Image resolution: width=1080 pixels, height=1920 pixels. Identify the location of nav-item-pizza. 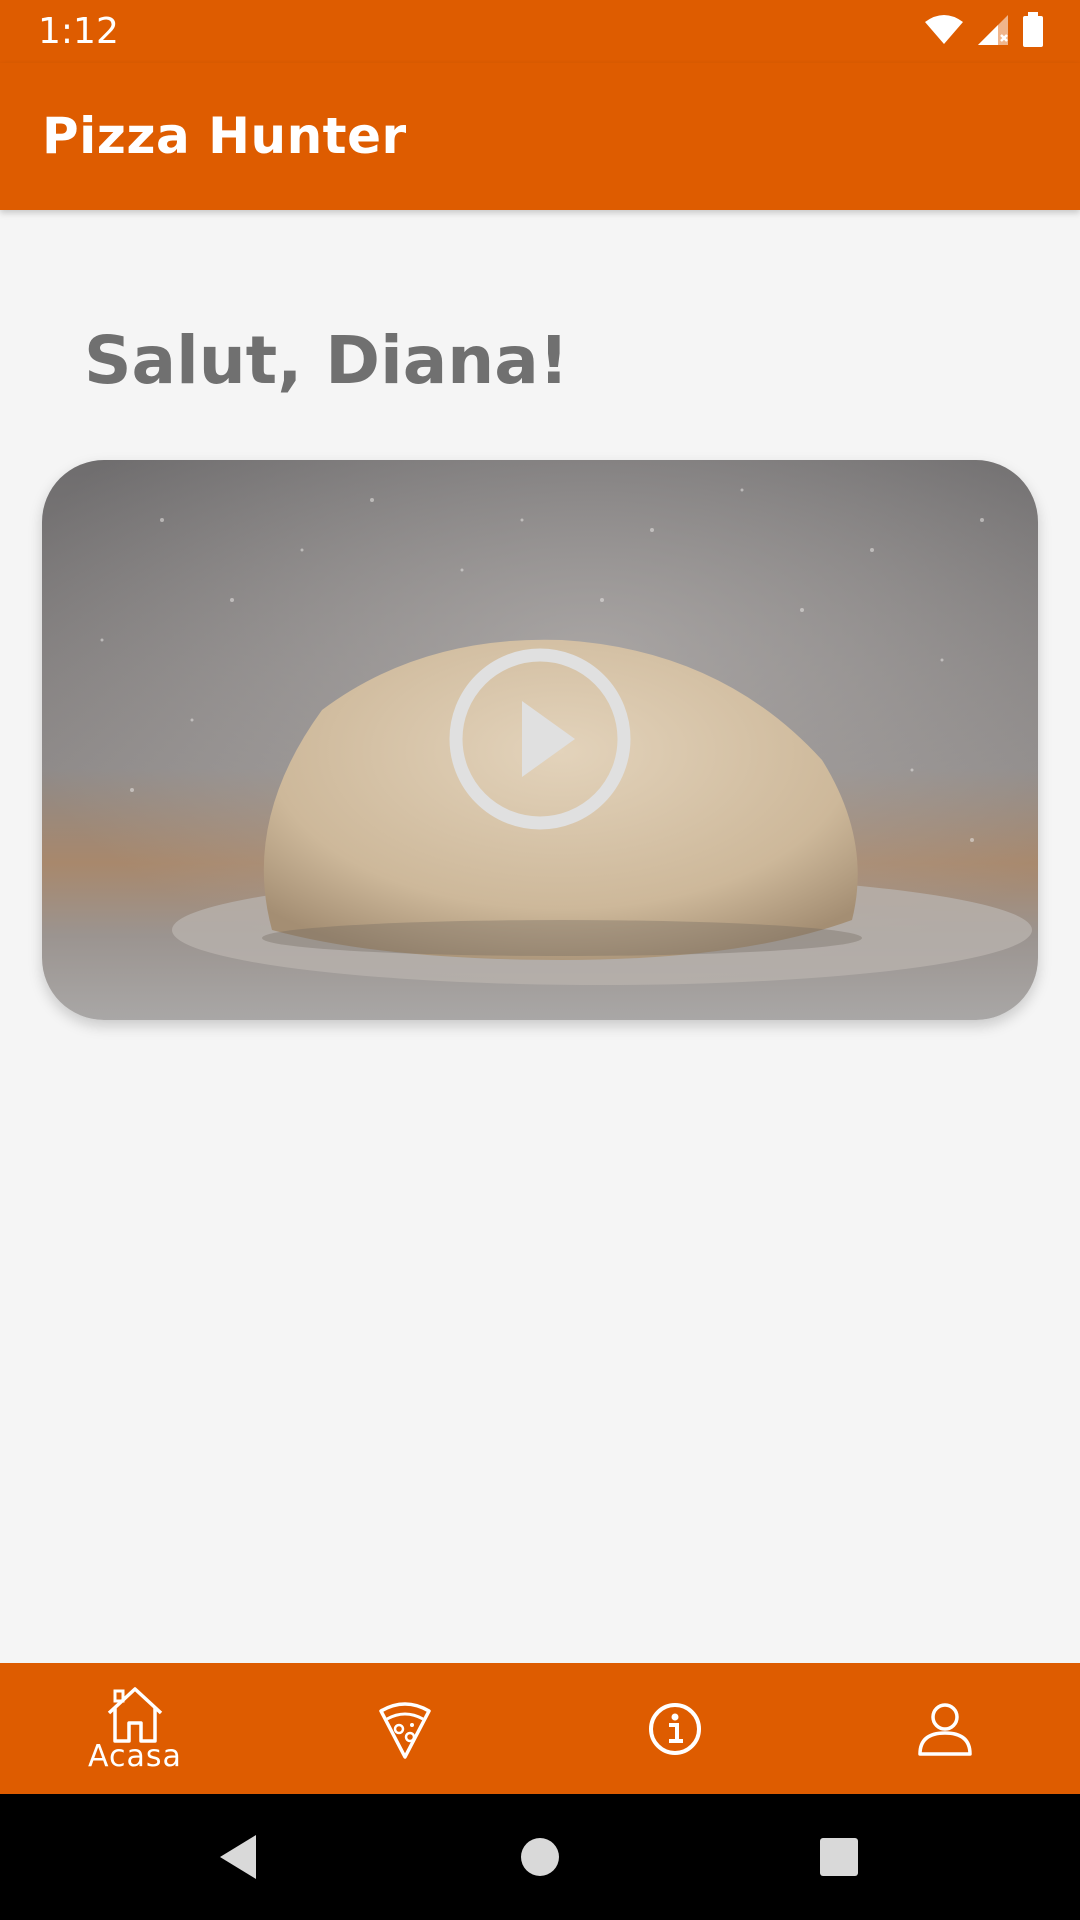
(405, 1728).